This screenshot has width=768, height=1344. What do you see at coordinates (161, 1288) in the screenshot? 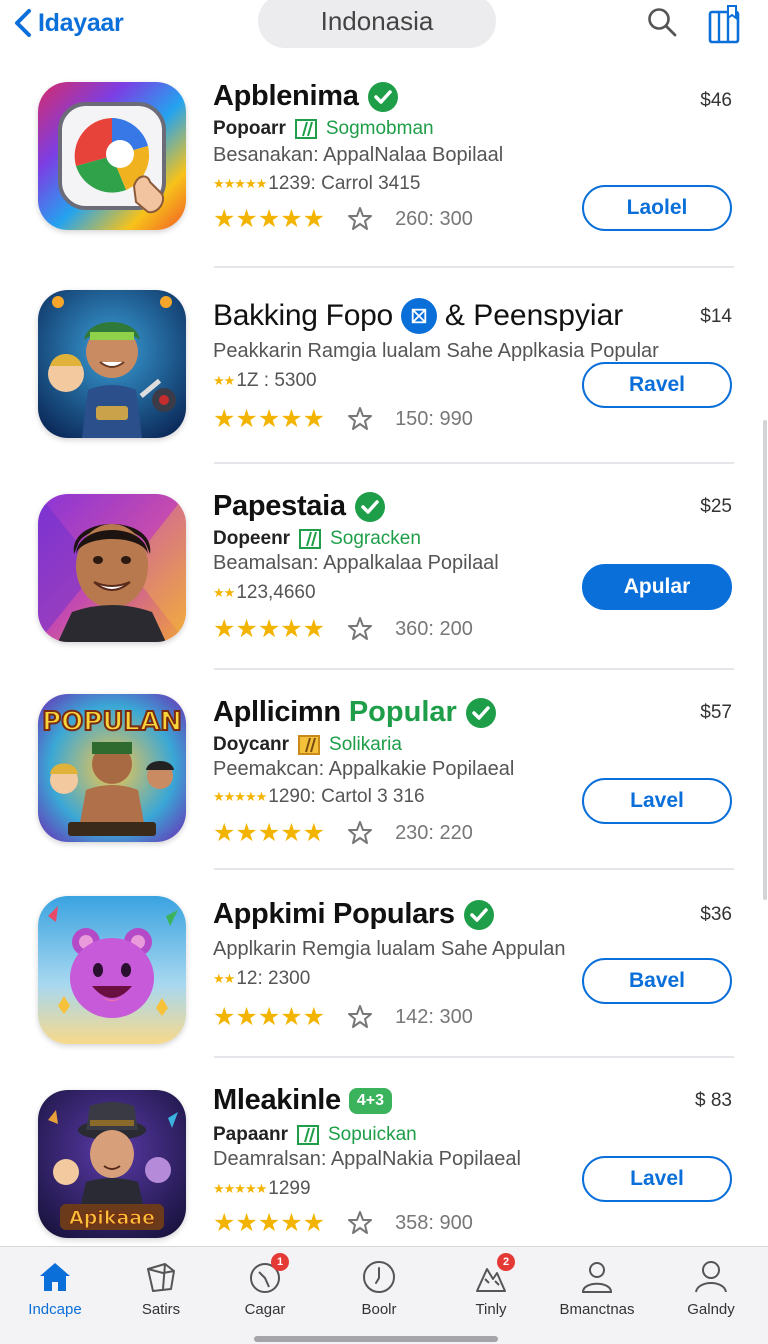
I see `tab-satirs: Satirs` at bounding box center [161, 1288].